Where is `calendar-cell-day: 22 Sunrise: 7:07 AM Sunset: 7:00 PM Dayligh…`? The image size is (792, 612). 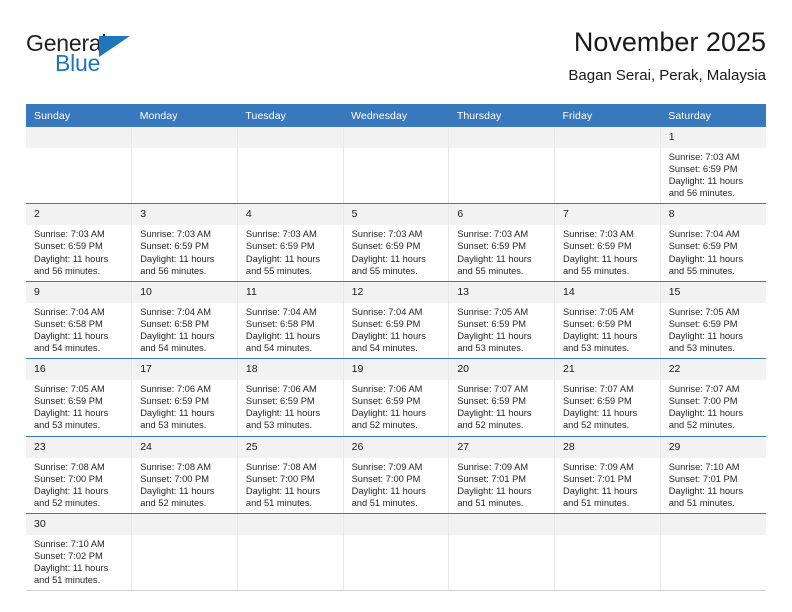
calendar-cell-day: 22 Sunrise: 7:07 AM Sunset: 7:00 PM Dayligh… is located at coordinates (713, 397).